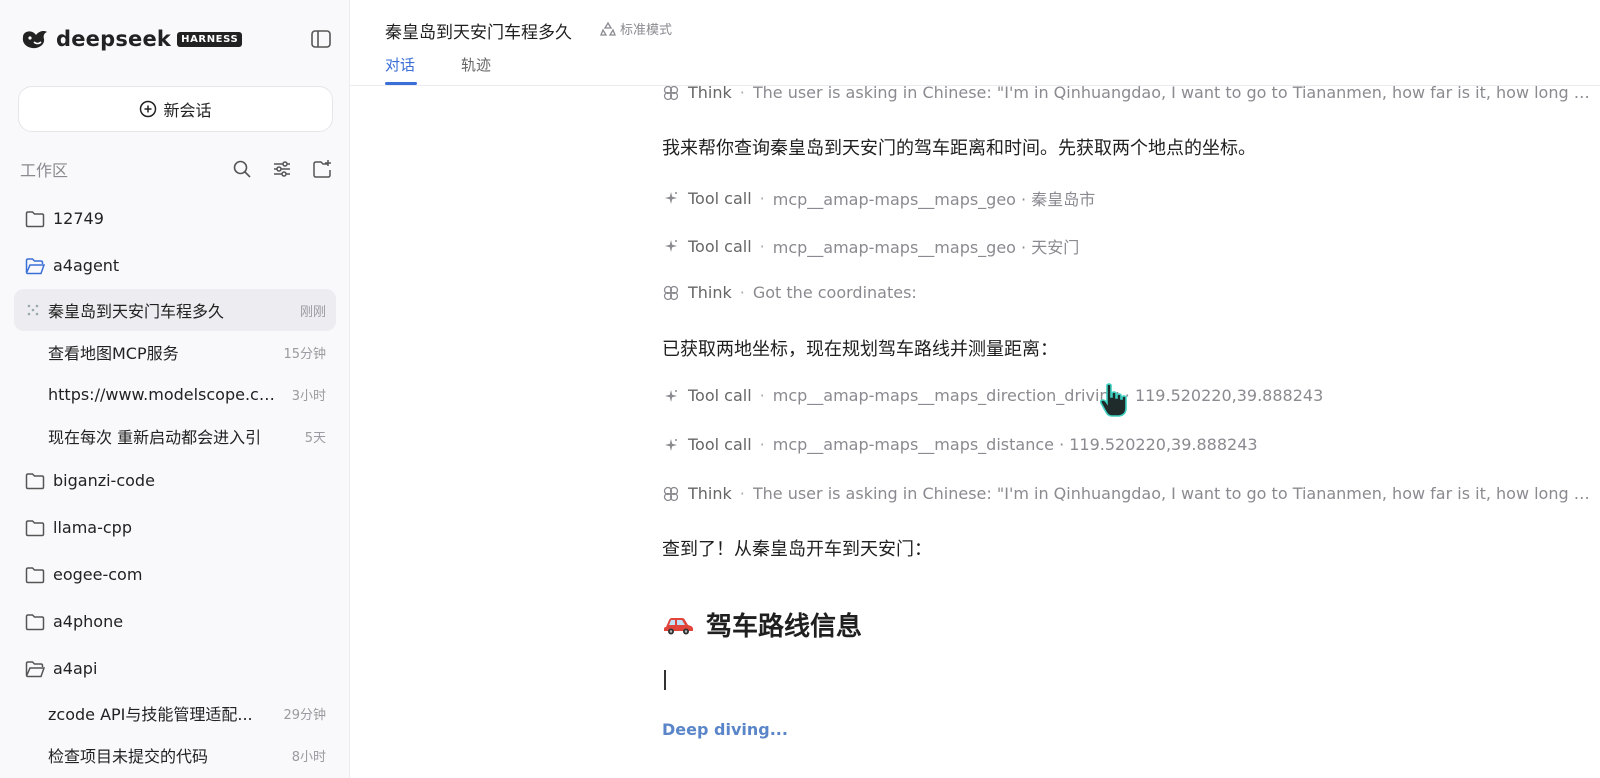  What do you see at coordinates (308, 757) in the screenshot?
I see `chat-time: 8小时` at bounding box center [308, 757].